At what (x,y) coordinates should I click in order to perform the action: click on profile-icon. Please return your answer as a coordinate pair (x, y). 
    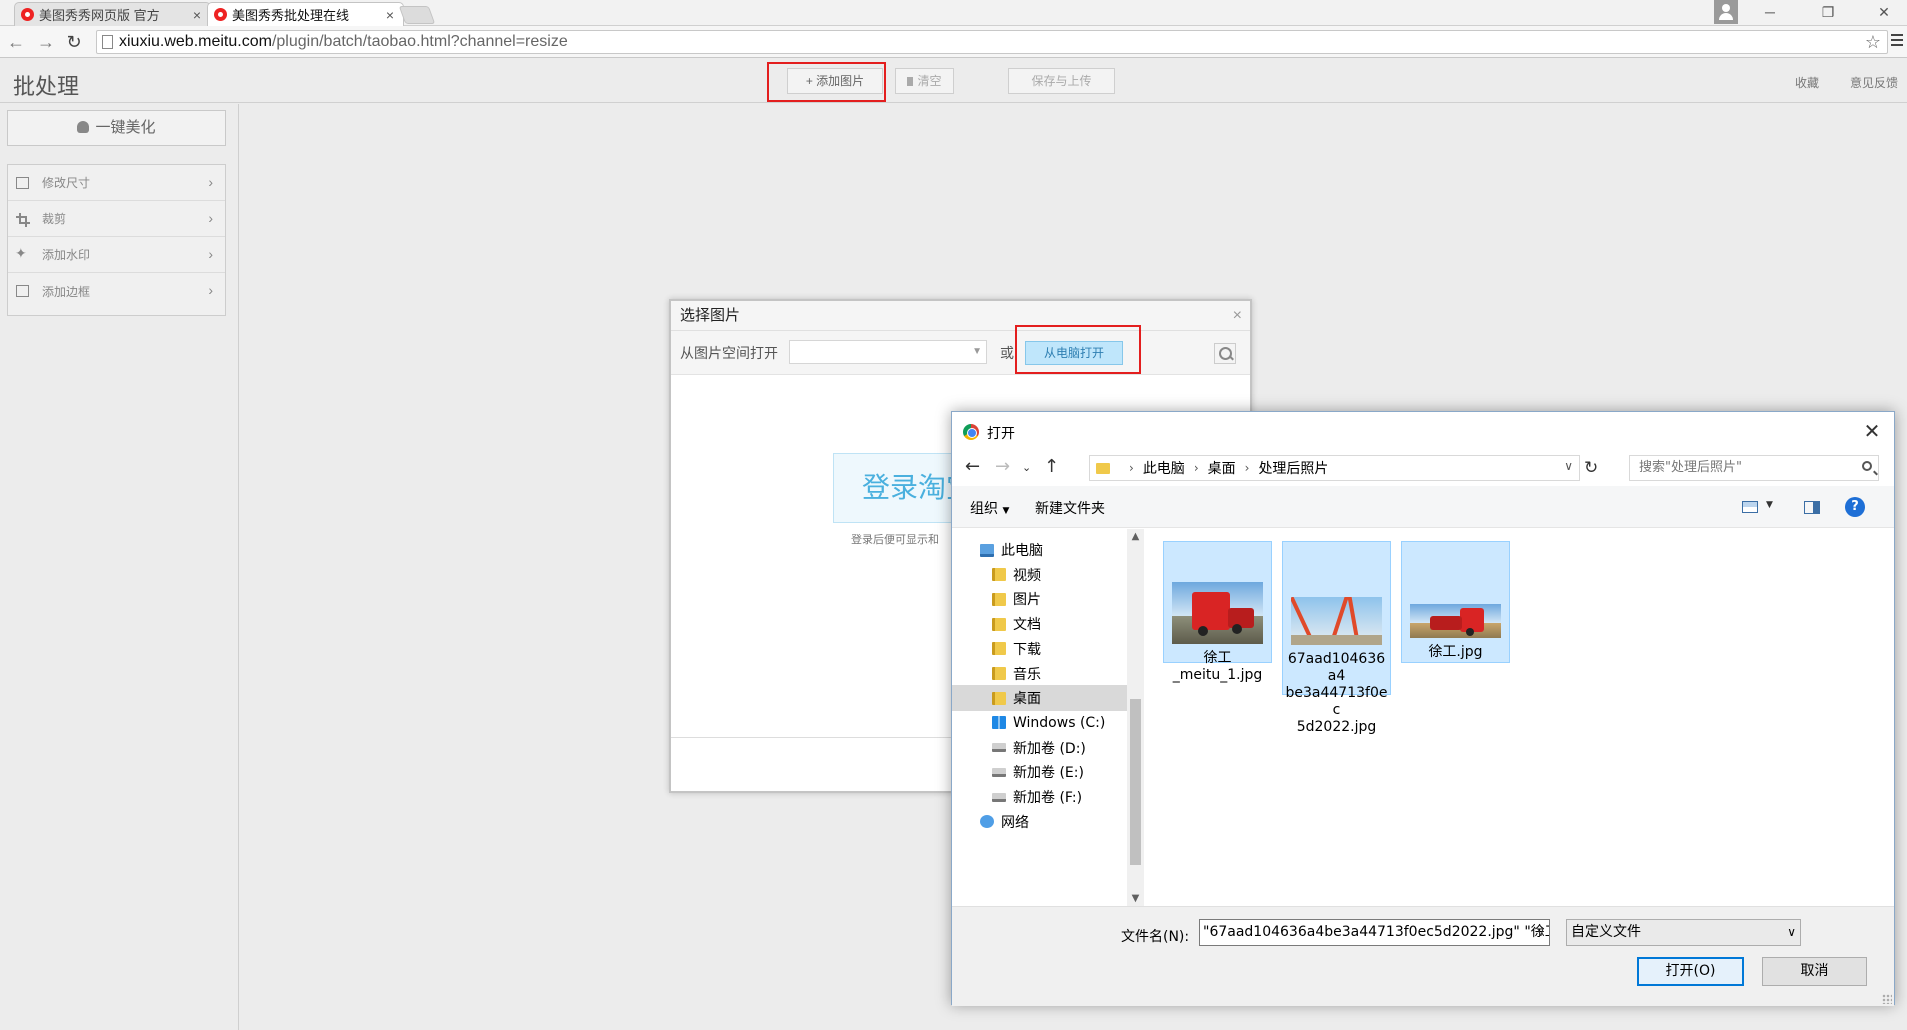
    Looking at the image, I should click on (1726, 12).